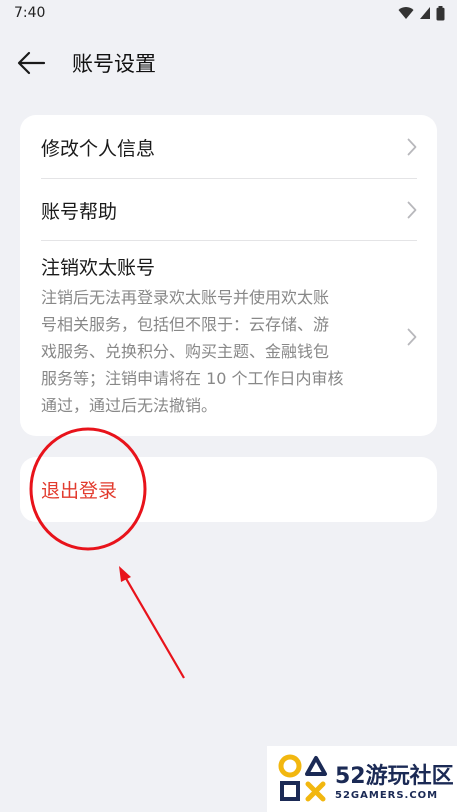 The width and height of the screenshot is (457, 812). What do you see at coordinates (98, 148) in the screenshot?
I see `settings-item-label: 修改个人信息` at bounding box center [98, 148].